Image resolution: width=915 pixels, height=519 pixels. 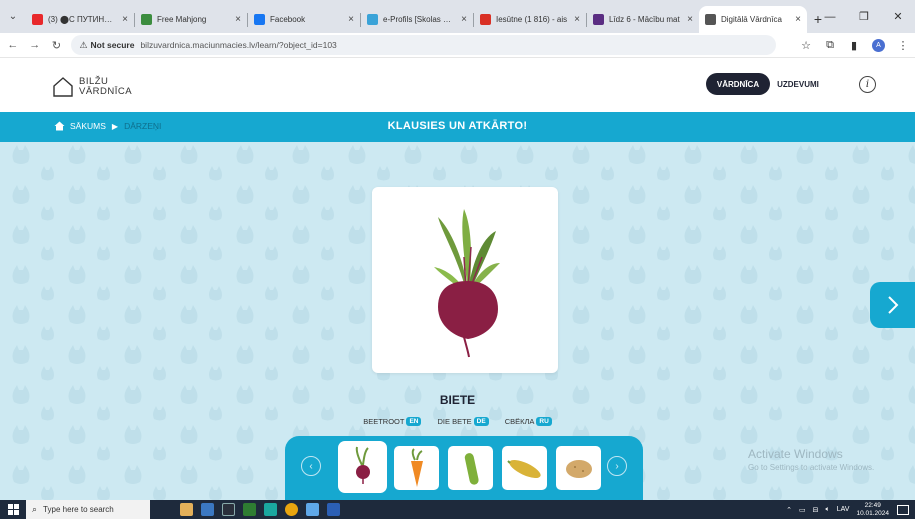 What do you see at coordinates (207, 509) in the screenshot?
I see `file-explorer-icon` at bounding box center [207, 509].